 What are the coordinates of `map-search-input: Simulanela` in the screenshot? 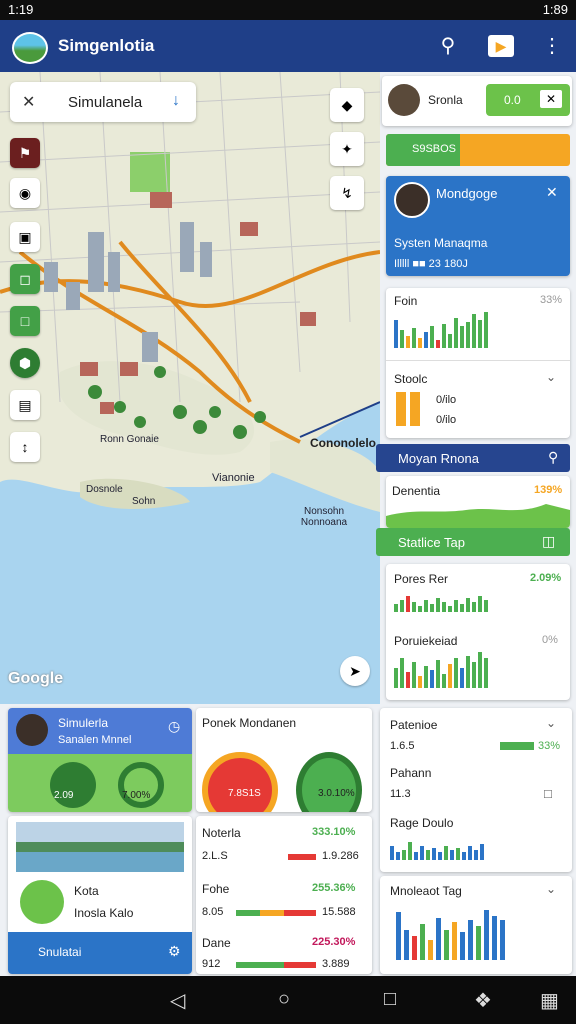 It's located at (105, 102).